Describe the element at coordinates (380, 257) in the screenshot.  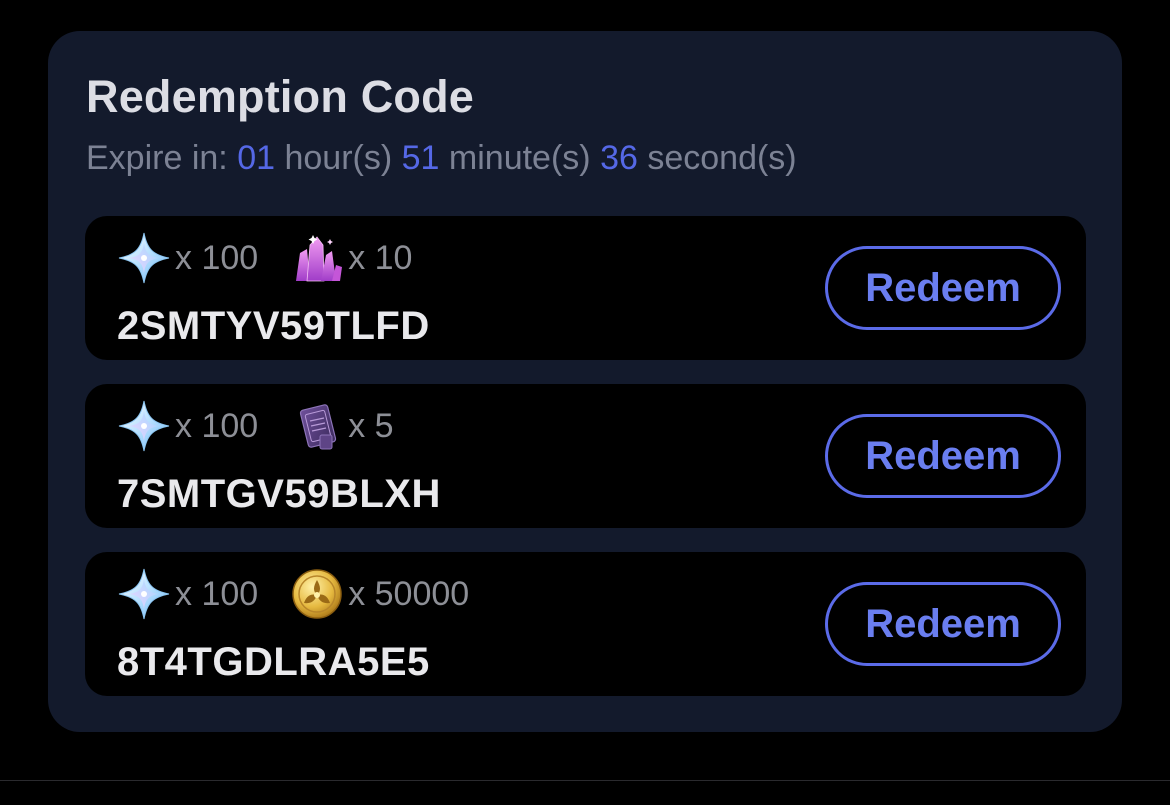
I see `reward-quantity: x 10` at that location.